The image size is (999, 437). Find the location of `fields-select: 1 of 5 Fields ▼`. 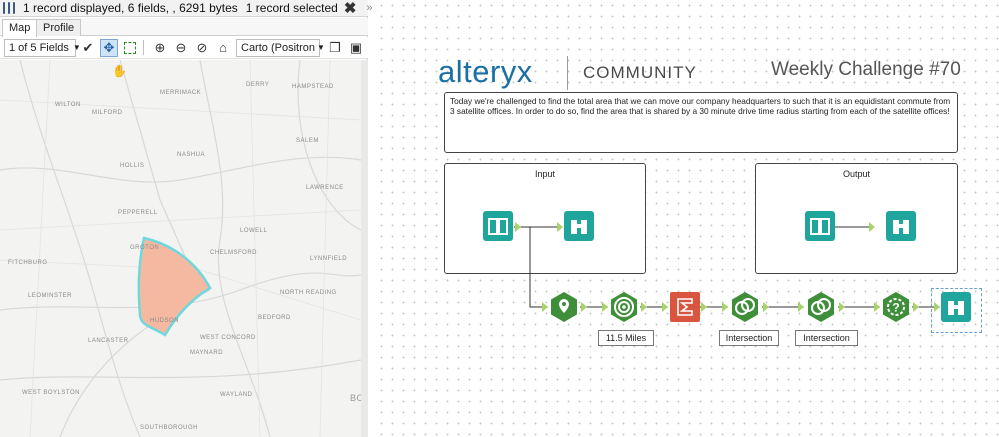

fields-select: 1 of 5 Fields ▼ is located at coordinates (42, 47).